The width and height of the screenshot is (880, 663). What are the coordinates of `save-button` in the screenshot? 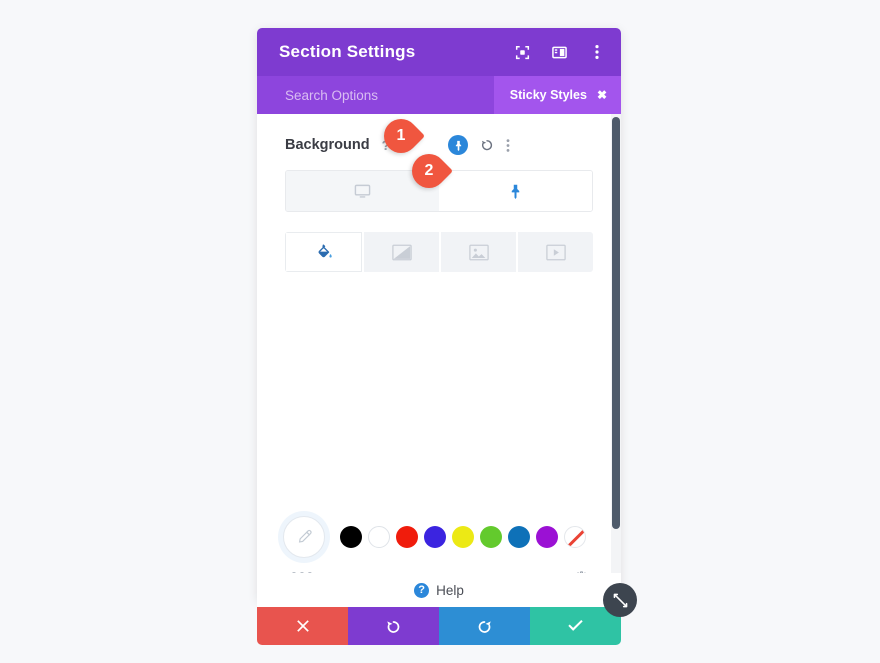 It's located at (575, 626).